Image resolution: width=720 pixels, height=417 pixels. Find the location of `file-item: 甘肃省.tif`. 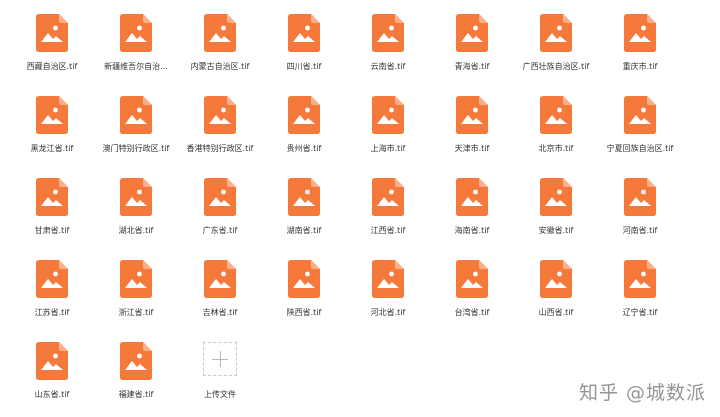

file-item: 甘肃省.tif is located at coordinates (52, 216).